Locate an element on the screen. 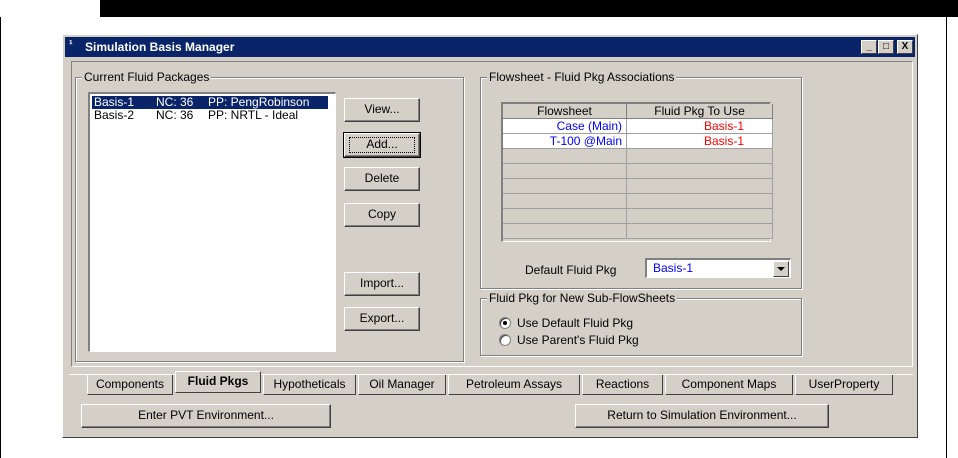 The height and width of the screenshot is (458, 958). radio-use-default is located at coordinates (505, 323).